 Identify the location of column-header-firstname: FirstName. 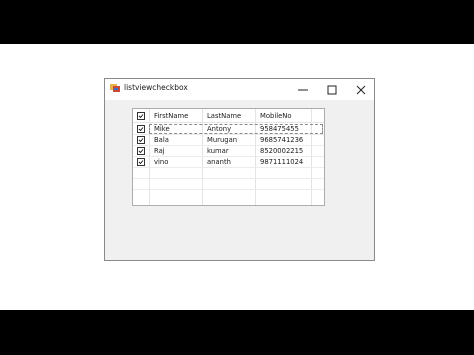
(171, 116).